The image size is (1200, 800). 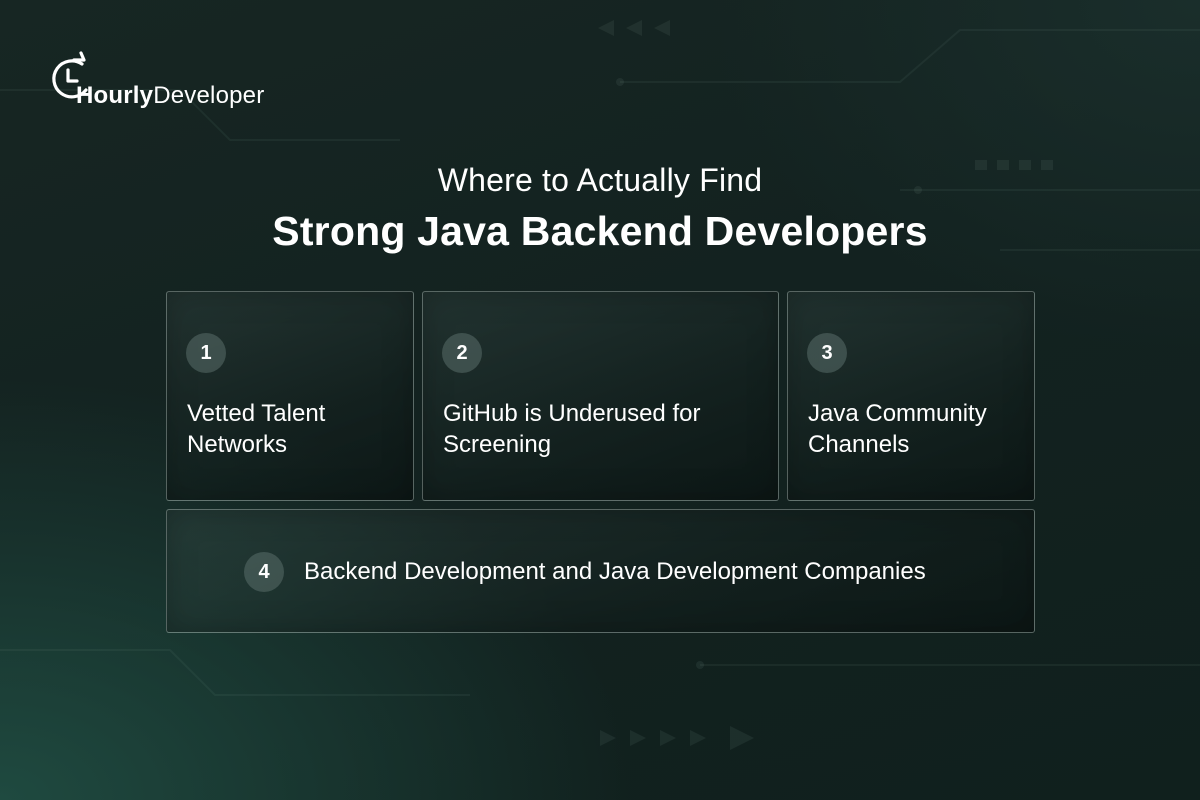 What do you see at coordinates (911, 396) in the screenshot?
I see `card-java-community-channels: 3 Java Community Channels` at bounding box center [911, 396].